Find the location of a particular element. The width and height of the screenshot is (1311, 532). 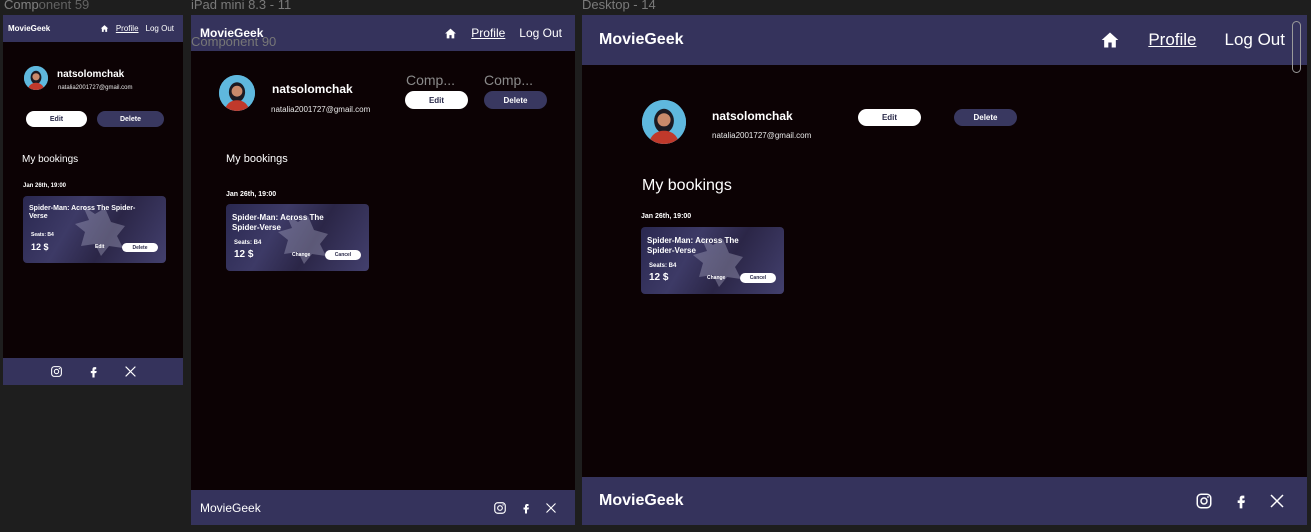

frame-label-component-90: Component 90 is located at coordinates (234, 41).